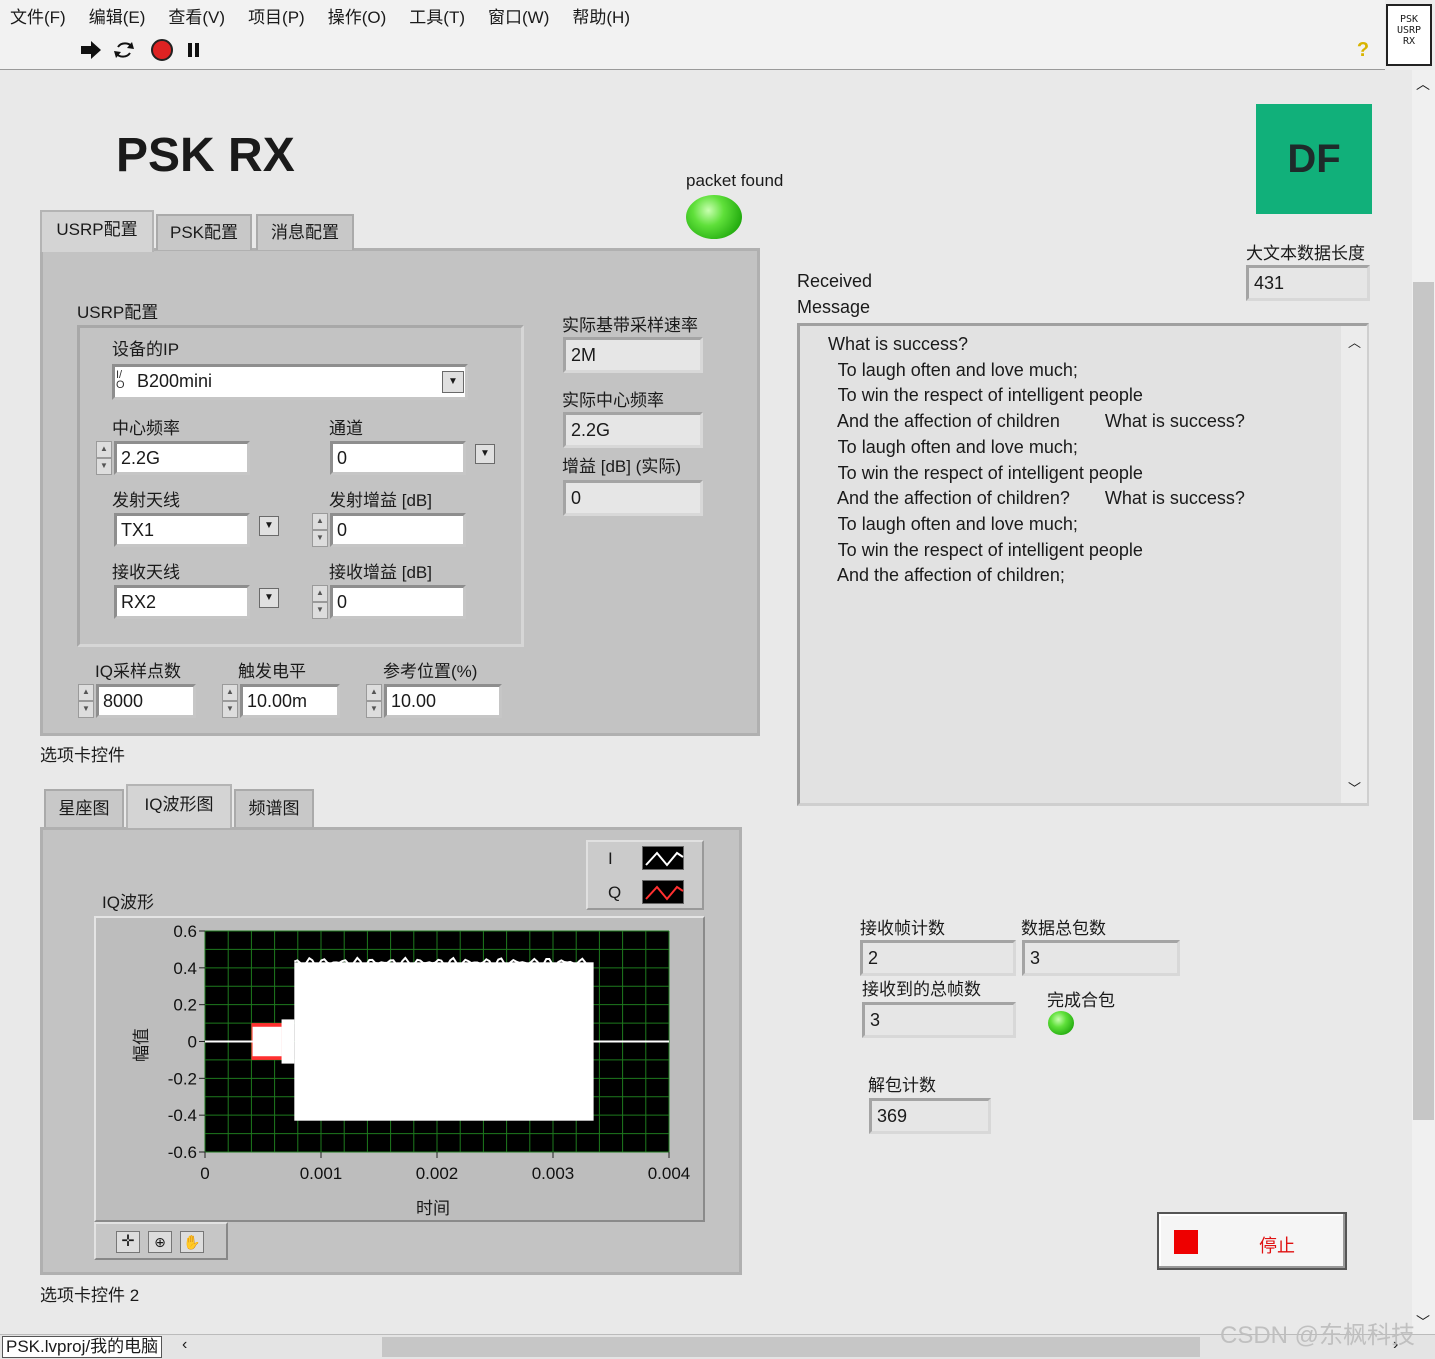 Image resolution: width=1435 pixels, height=1359 pixels. I want to click on run-continuously-icon, so click(124, 50).